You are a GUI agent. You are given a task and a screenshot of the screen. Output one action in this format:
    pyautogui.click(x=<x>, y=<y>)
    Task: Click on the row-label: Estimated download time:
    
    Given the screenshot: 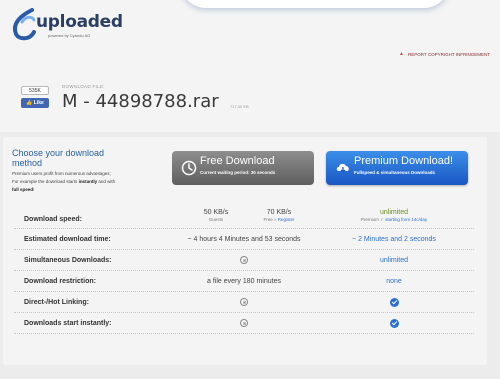 What is the action you would take?
    pyautogui.click(x=67, y=239)
    